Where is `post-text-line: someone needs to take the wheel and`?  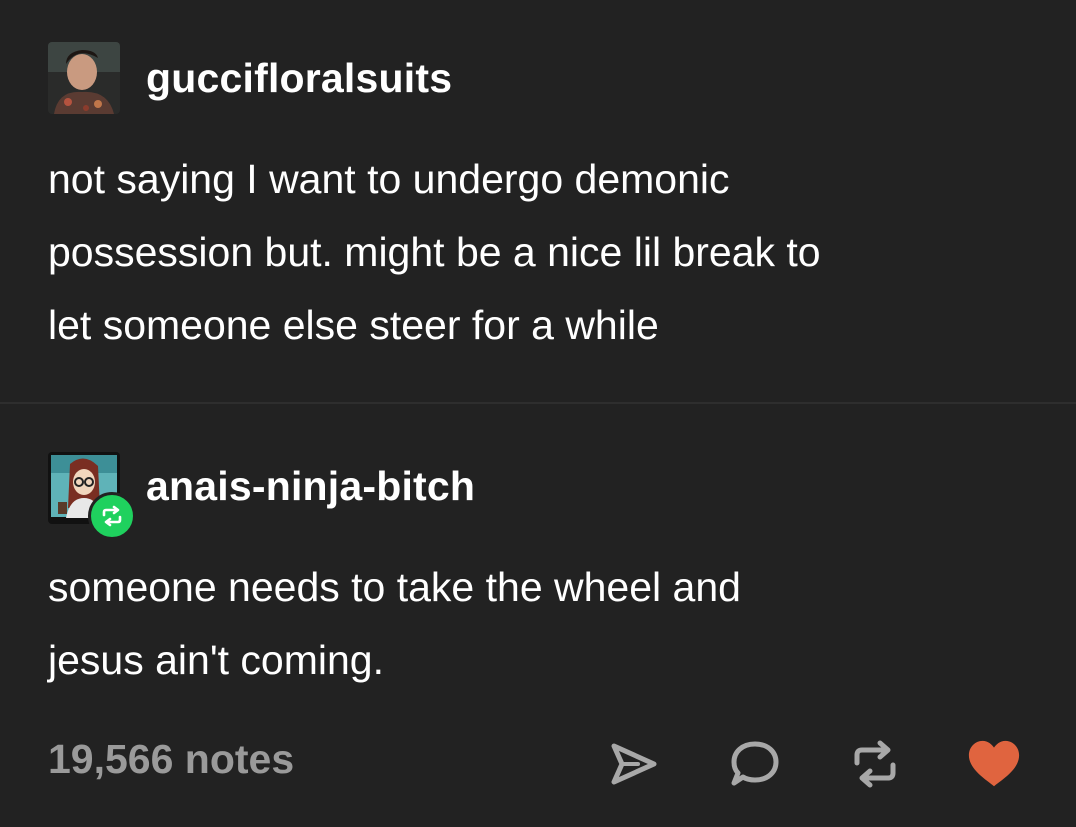
post-text-line: someone needs to take the wheel and is located at coordinates (394, 587).